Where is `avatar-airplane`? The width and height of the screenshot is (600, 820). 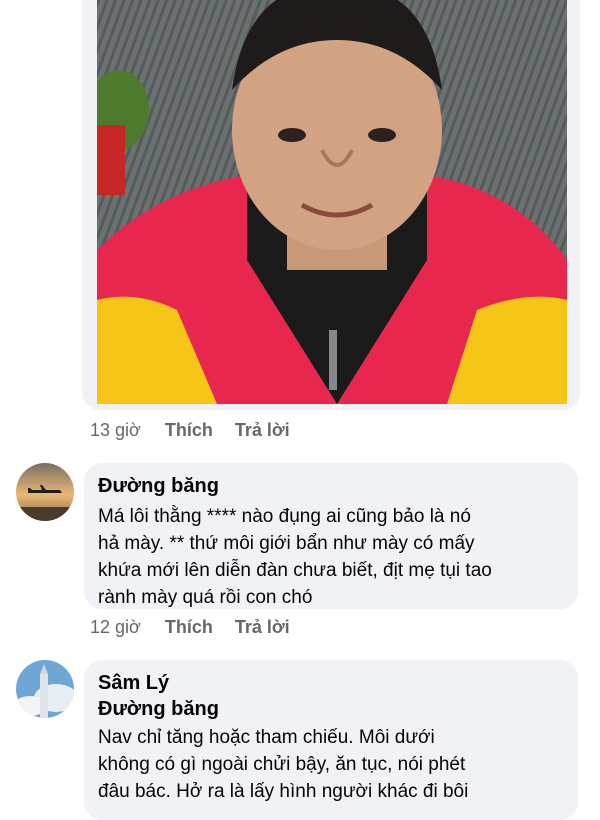
avatar-airplane is located at coordinates (45, 492).